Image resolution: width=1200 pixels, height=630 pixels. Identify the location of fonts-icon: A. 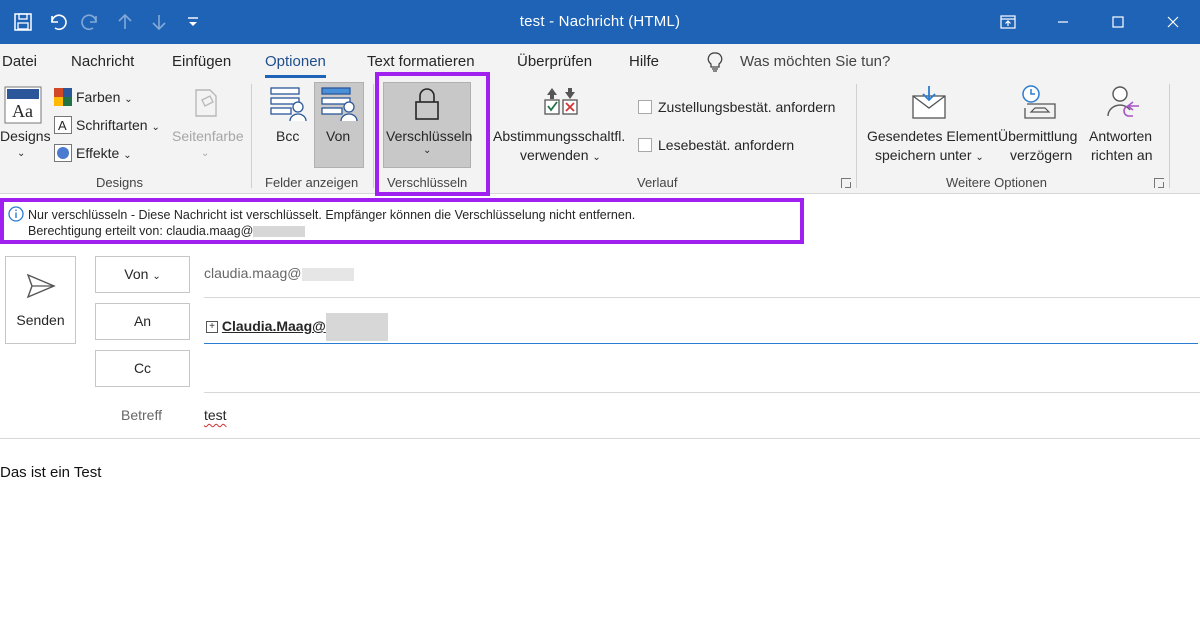
(63, 127).